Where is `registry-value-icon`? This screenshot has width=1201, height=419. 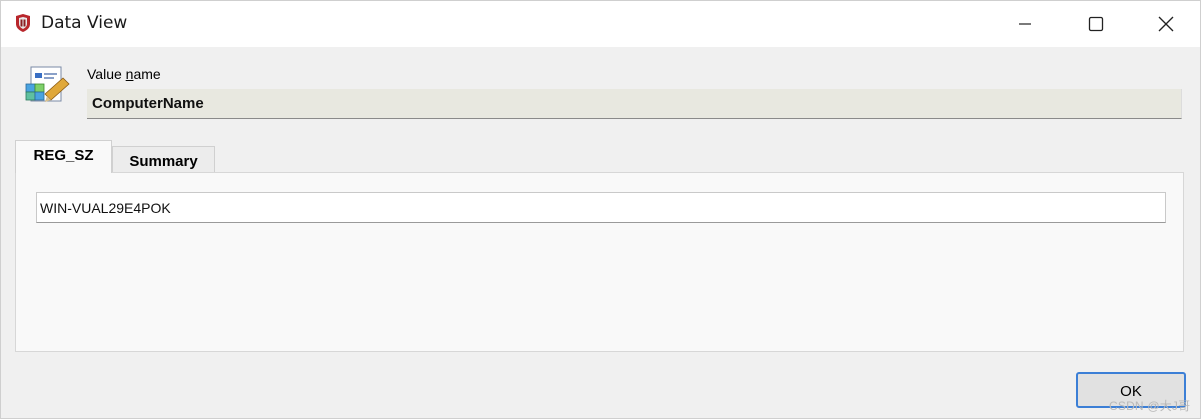
registry-value-icon is located at coordinates (49, 88).